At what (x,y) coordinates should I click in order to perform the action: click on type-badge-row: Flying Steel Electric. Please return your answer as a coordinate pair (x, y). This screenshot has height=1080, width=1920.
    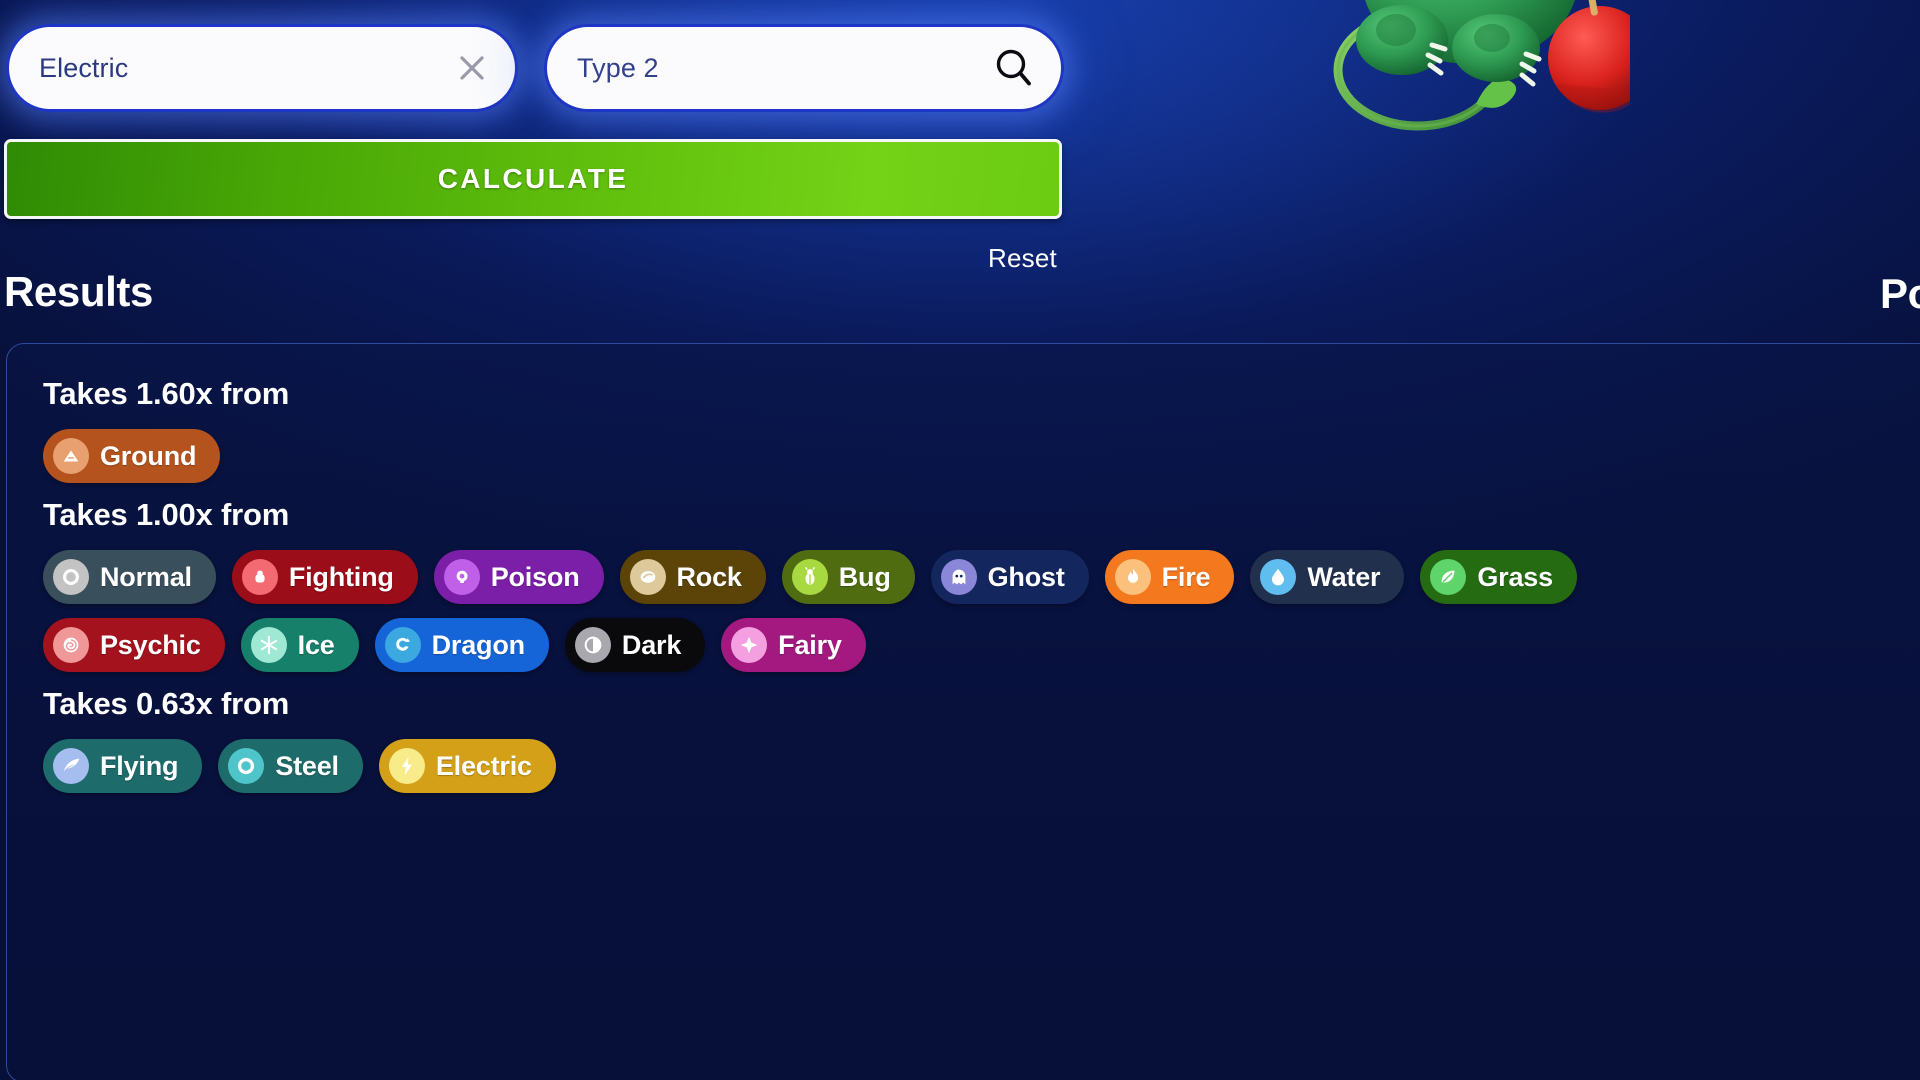
    Looking at the image, I should click on (971, 766).